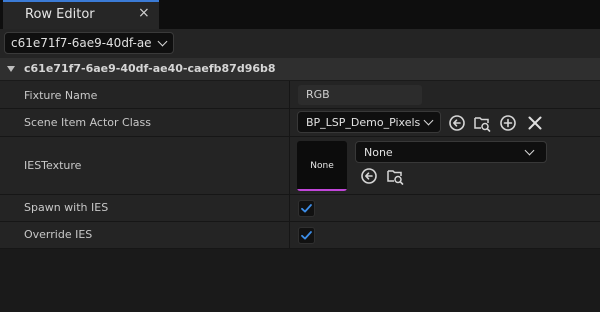  Describe the element at coordinates (508, 123) in the screenshot. I see `add-icon` at that location.